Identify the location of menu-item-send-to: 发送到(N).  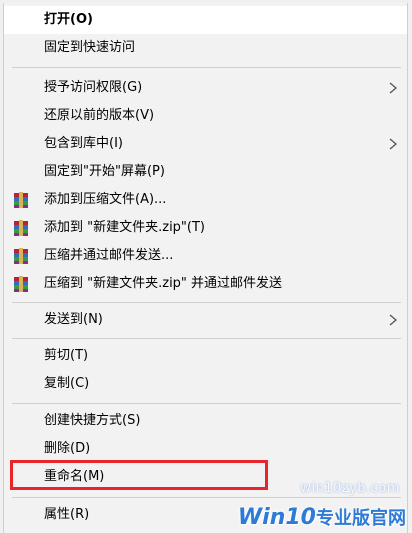
(205, 320).